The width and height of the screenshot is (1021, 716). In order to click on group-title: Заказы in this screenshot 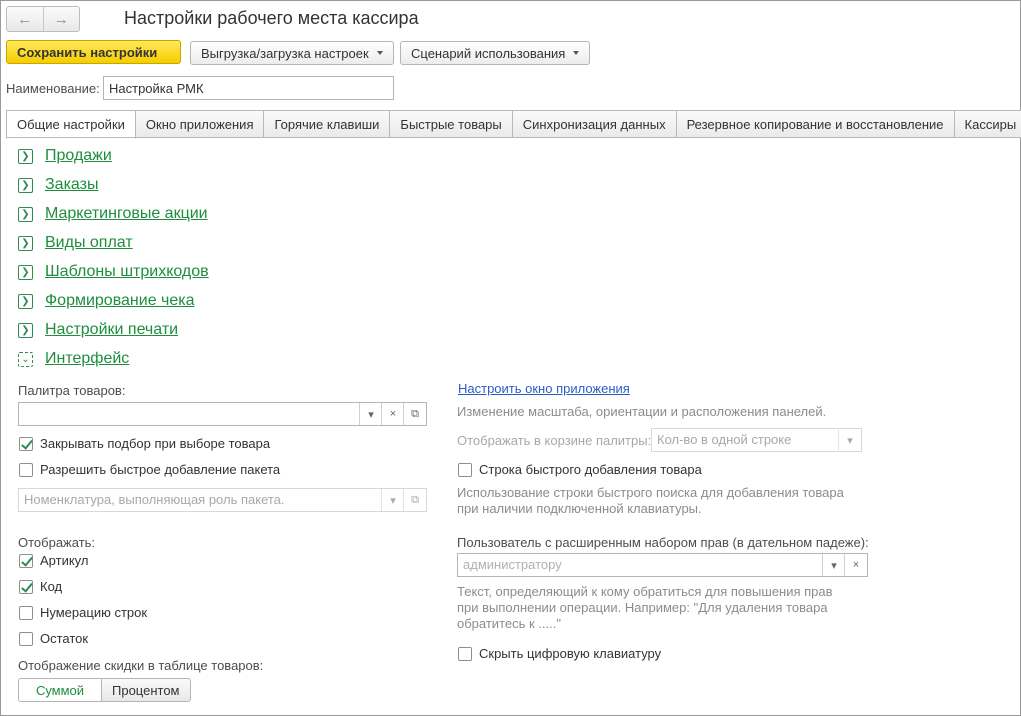, I will do `click(72, 184)`.